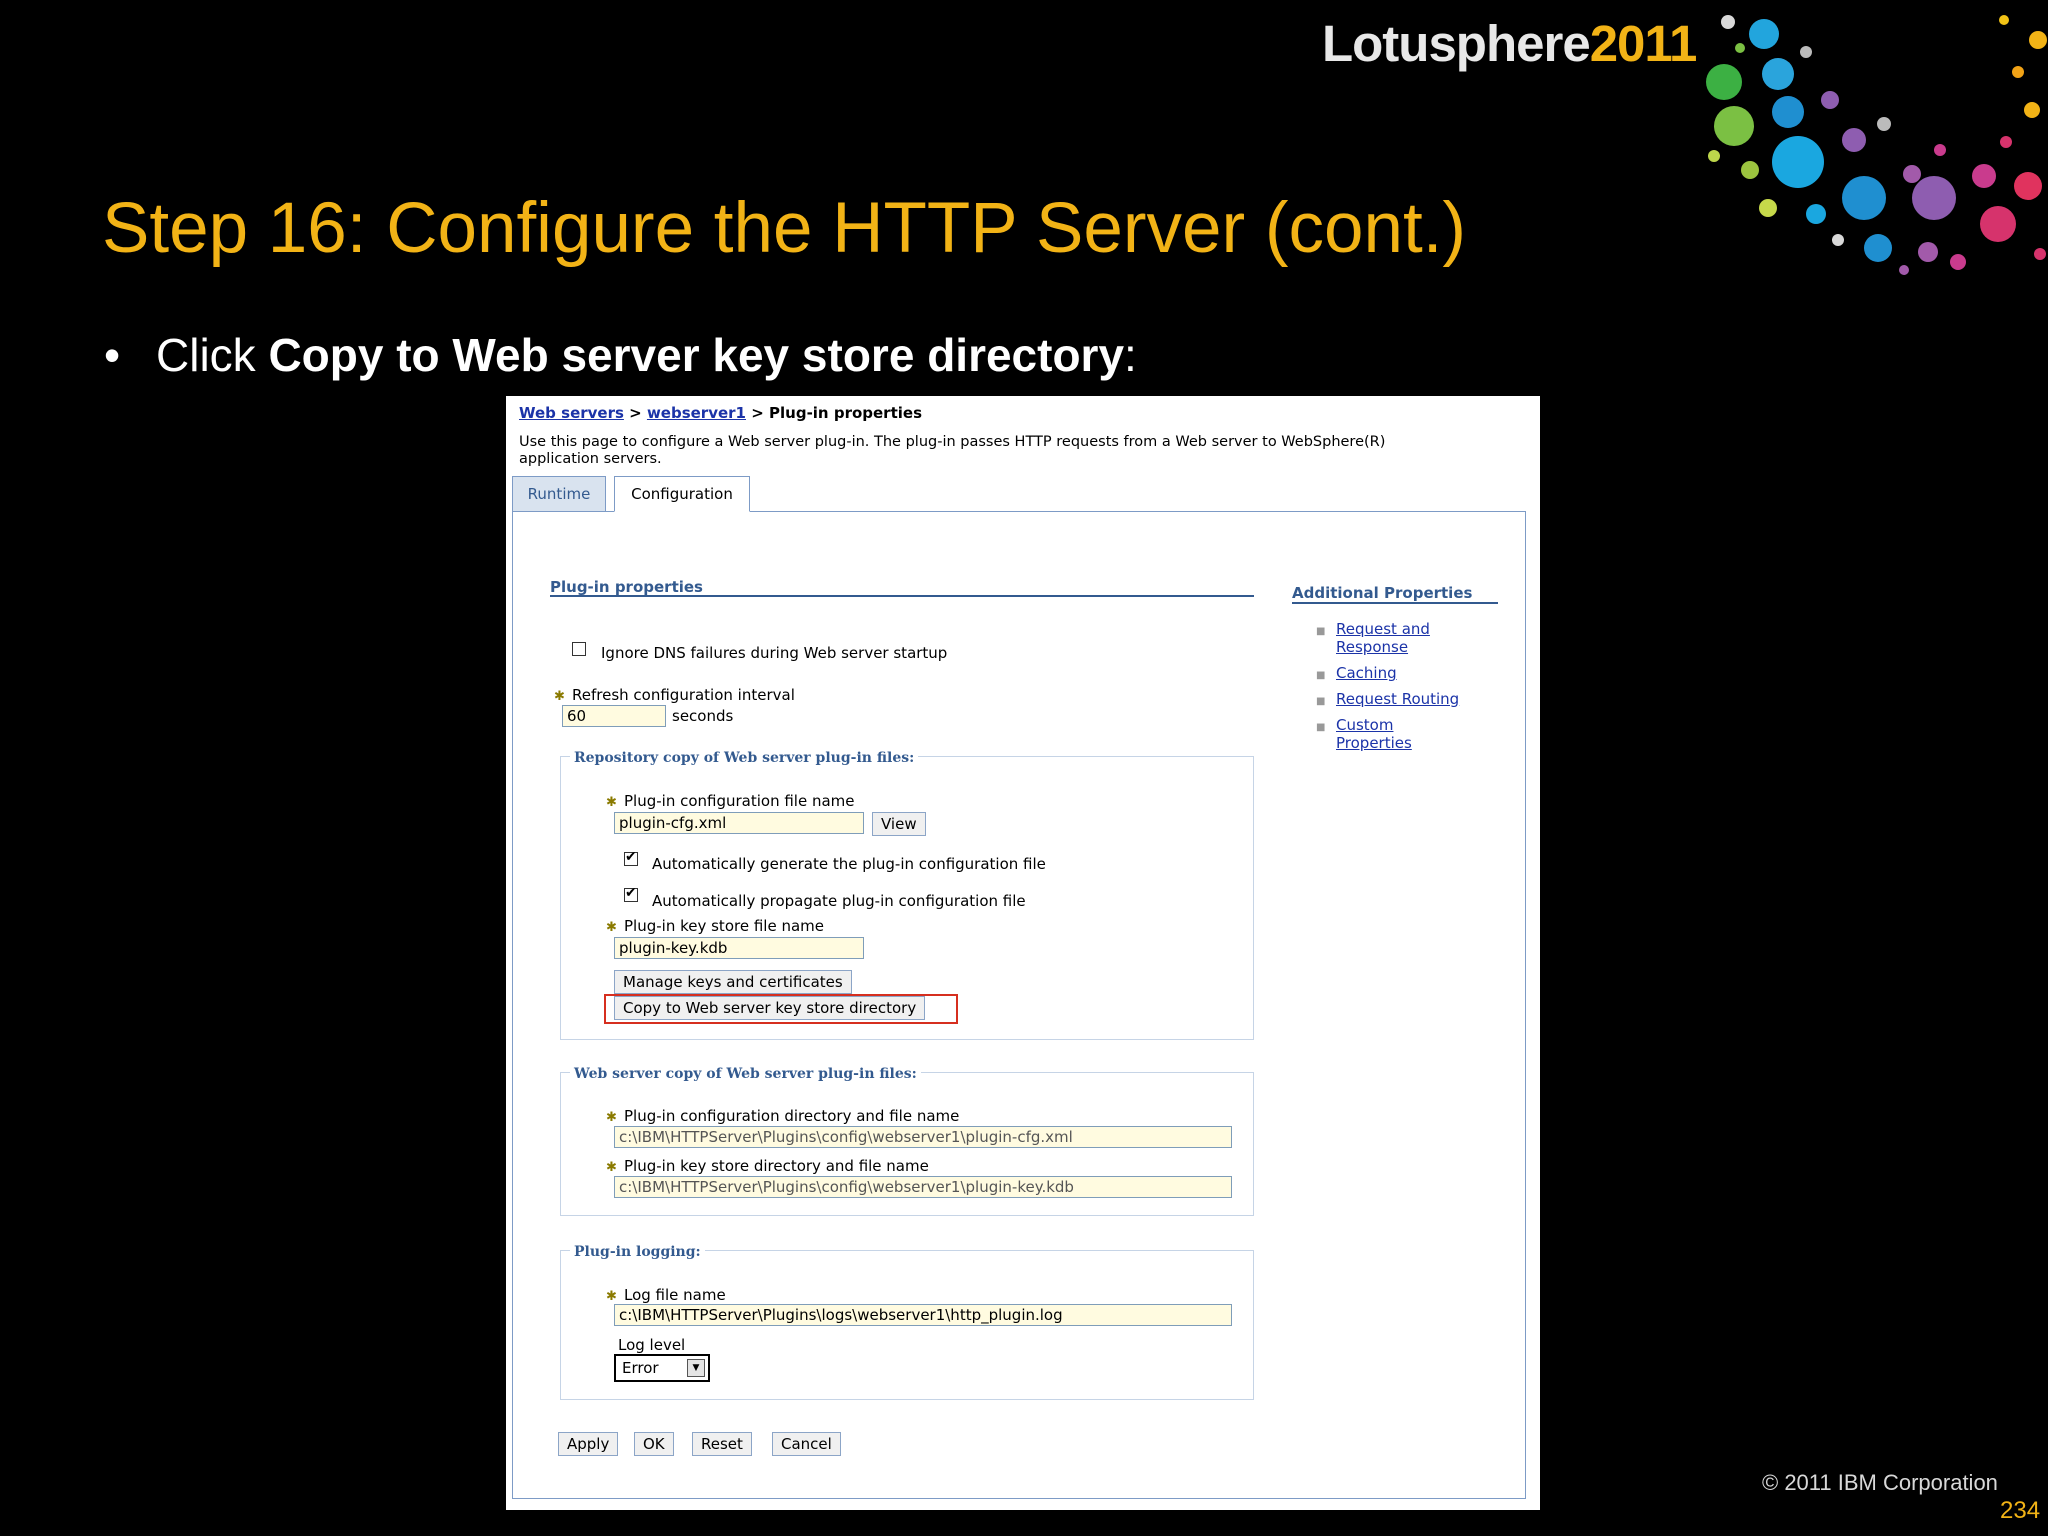 This screenshot has height=1536, width=2048. I want to click on manage-keys-button: Manage keys and certificates, so click(733, 982).